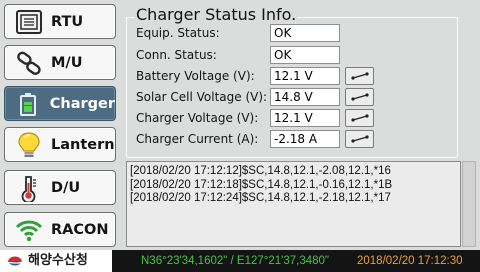 Image resolution: width=480 pixels, height=272 pixels. I want to click on panel-title: Charger Status Info., so click(216, 14).